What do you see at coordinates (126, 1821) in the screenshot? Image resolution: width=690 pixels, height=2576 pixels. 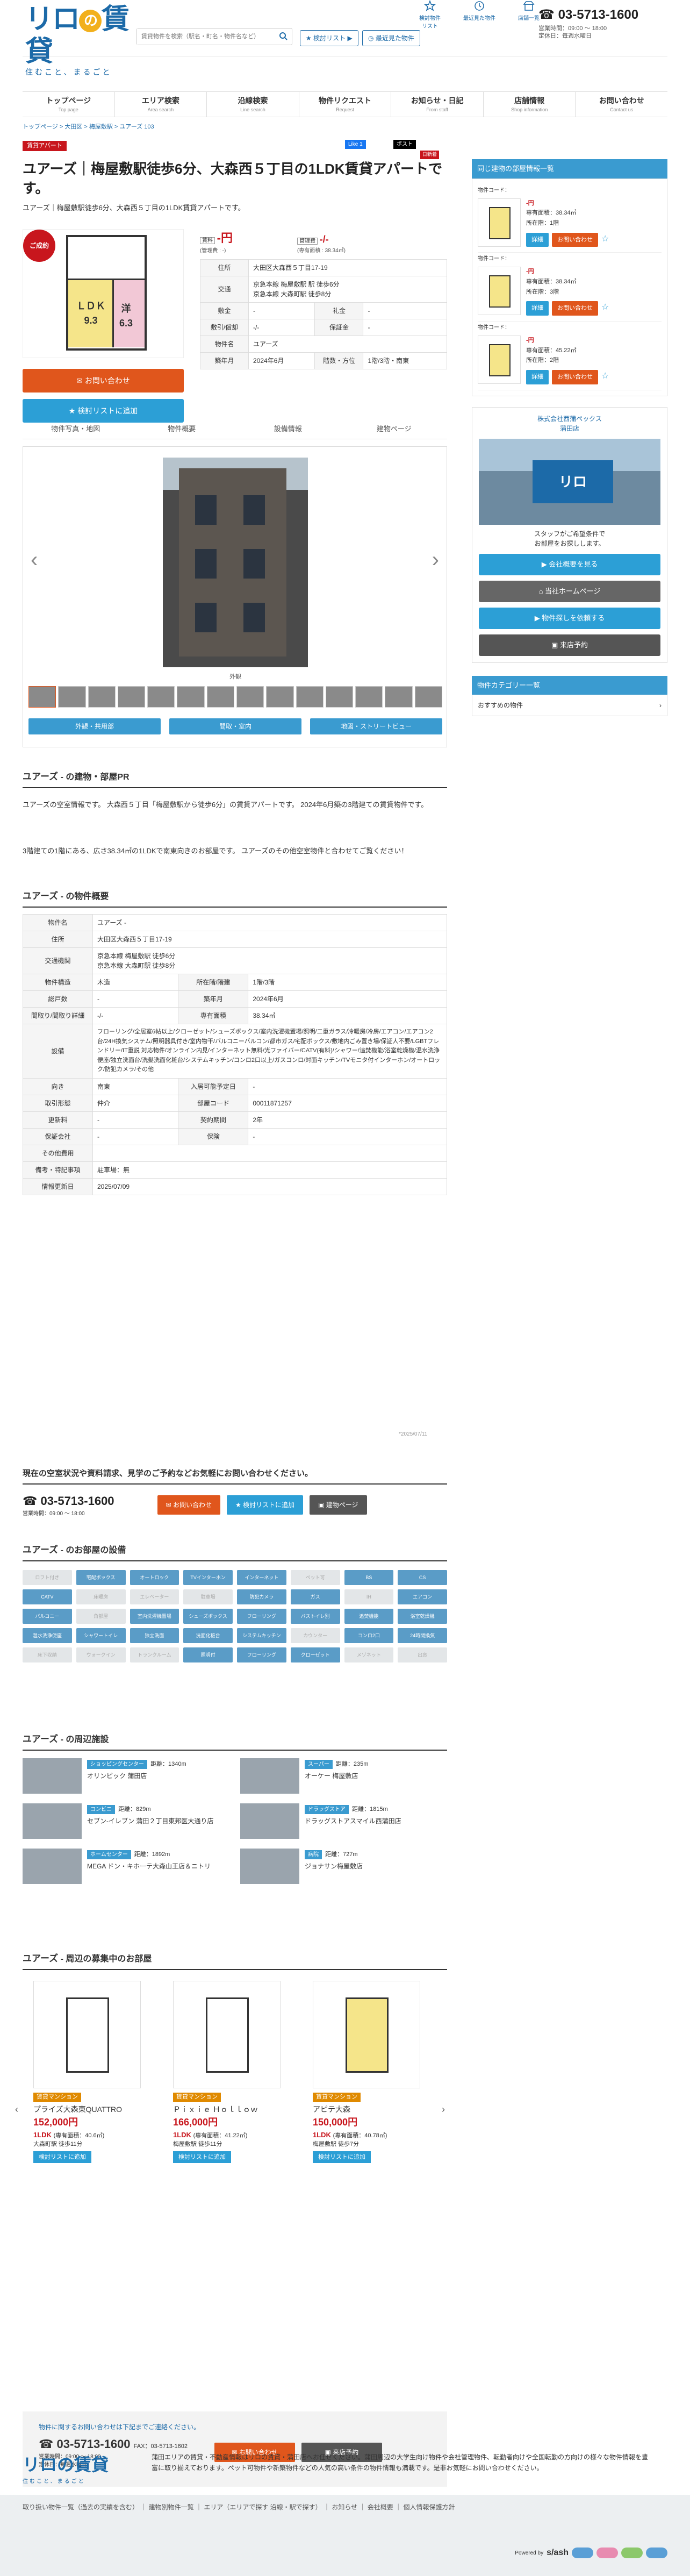 I see `facility-item: コンビニ 距離：829m セブン-イレブン 蒲田２丁目東邦医大通り店` at bounding box center [126, 1821].